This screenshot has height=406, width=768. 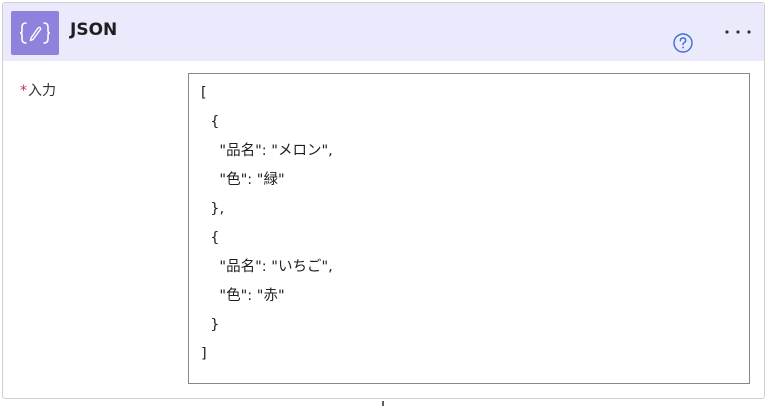 I want to click on action-title: JSON, so click(x=94, y=30).